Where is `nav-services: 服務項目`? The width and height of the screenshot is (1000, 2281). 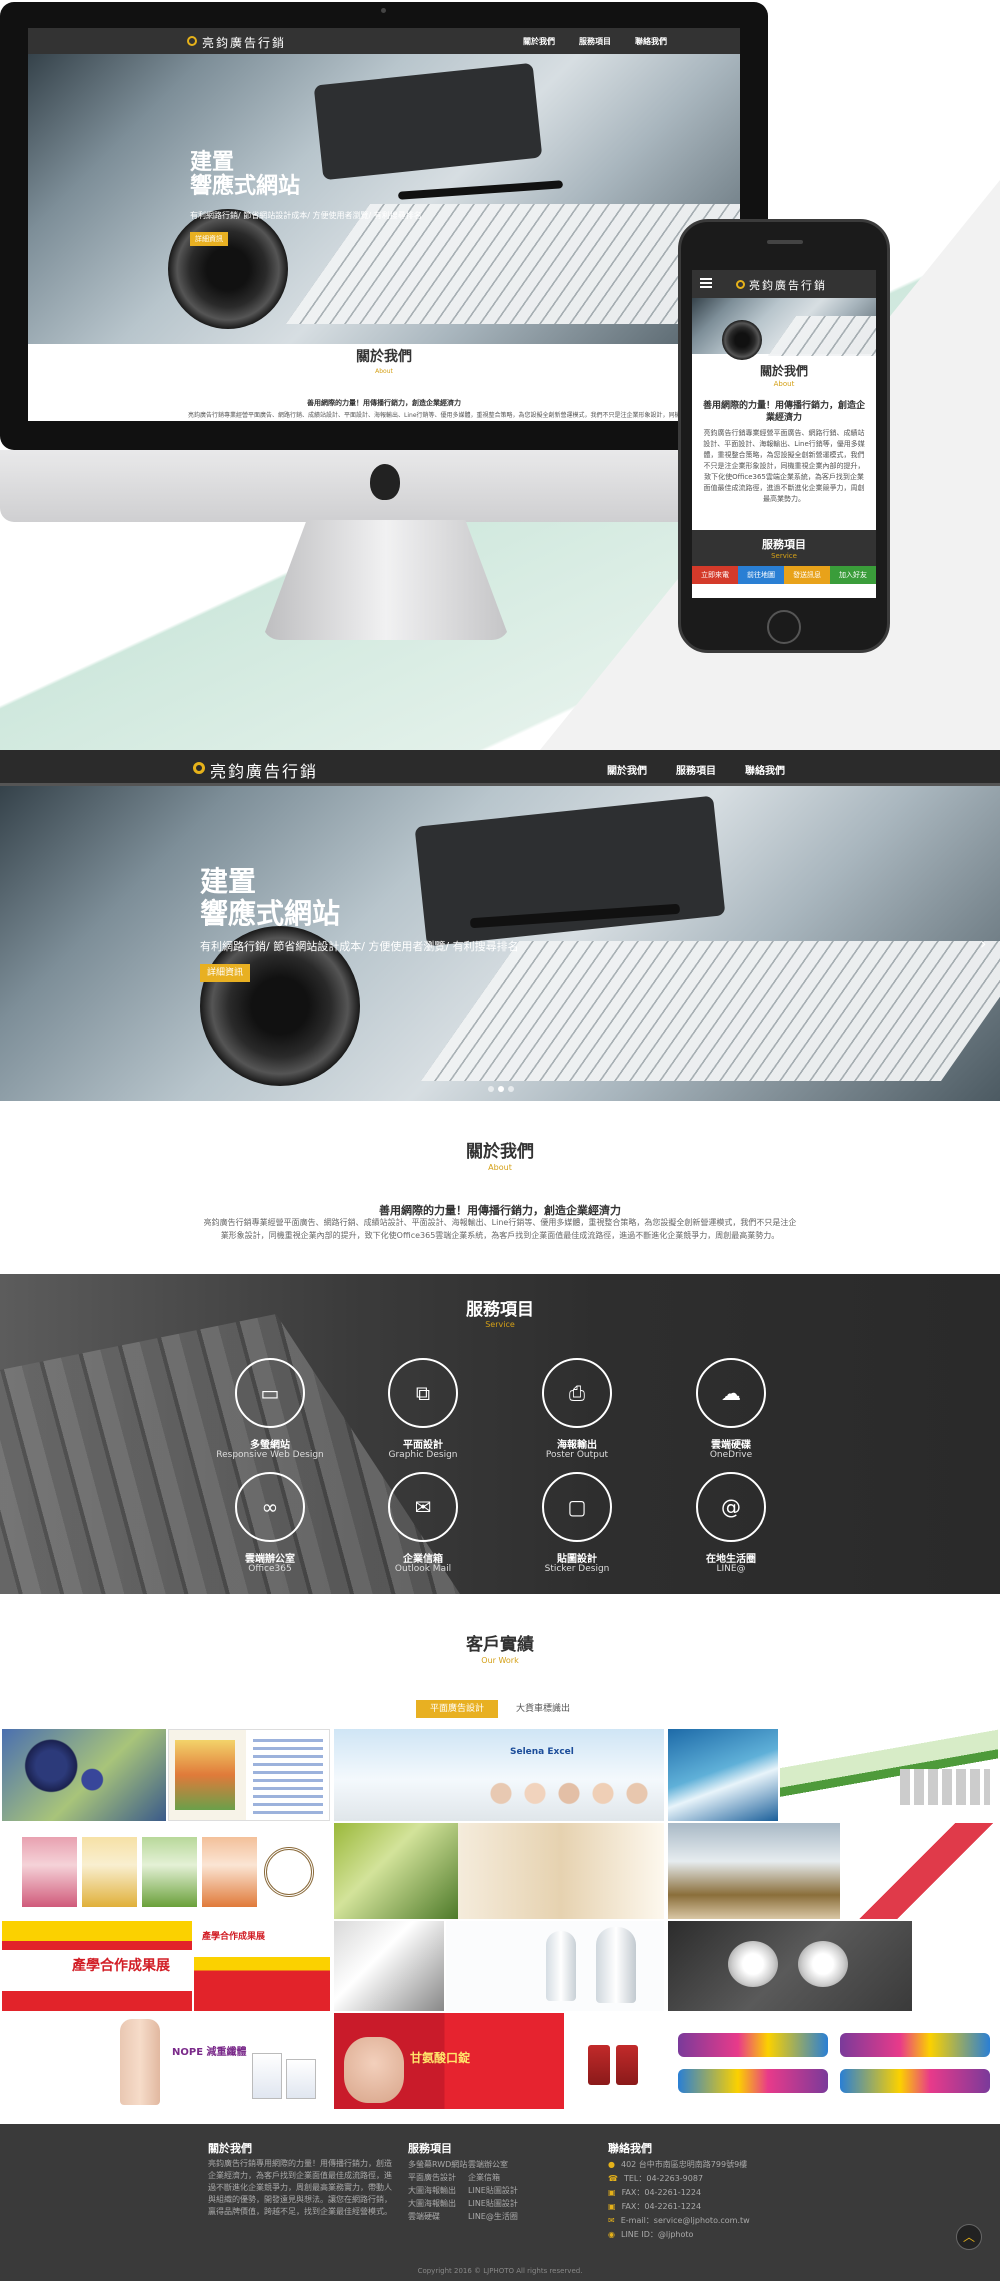
nav-services: 服務項目 is located at coordinates (696, 769).